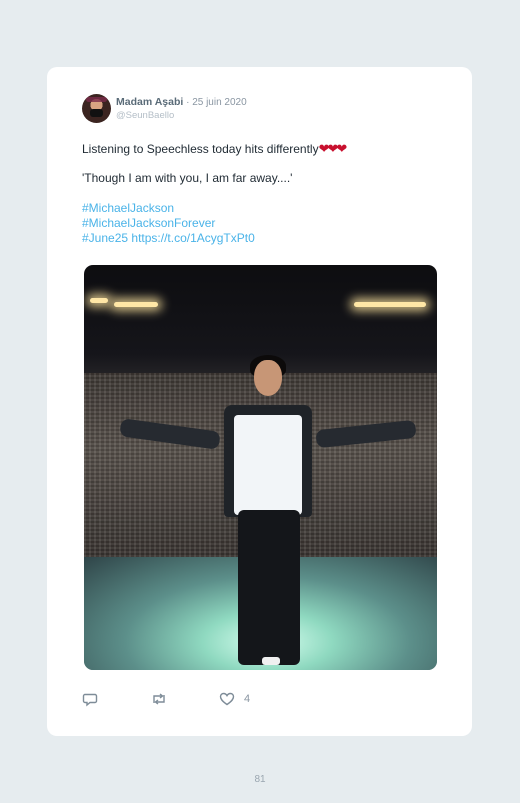  What do you see at coordinates (271, 661) in the screenshot?
I see `performer-shoe` at bounding box center [271, 661].